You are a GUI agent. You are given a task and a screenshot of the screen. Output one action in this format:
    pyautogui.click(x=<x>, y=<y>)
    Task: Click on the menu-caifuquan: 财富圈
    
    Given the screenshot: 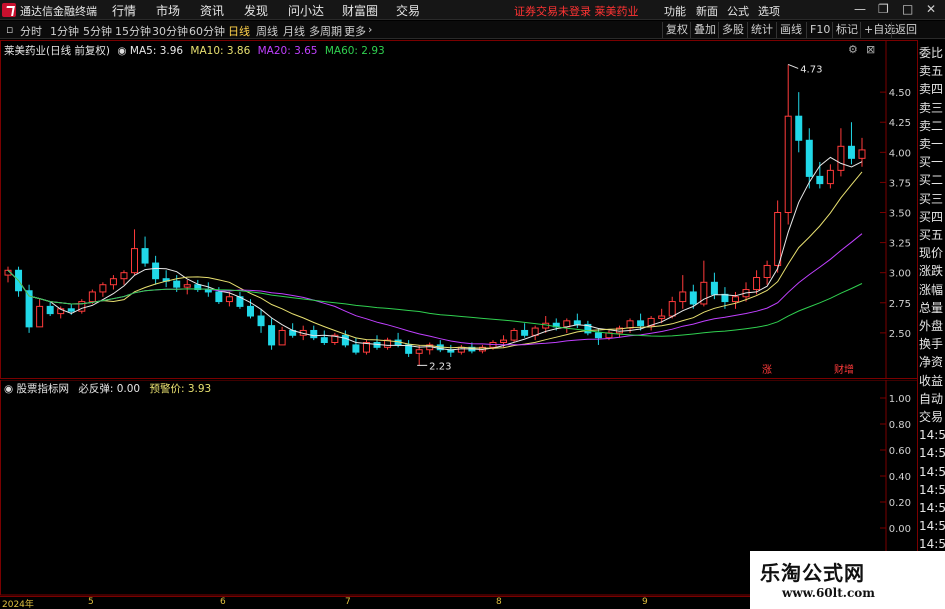 What is the action you would take?
    pyautogui.click(x=360, y=10)
    